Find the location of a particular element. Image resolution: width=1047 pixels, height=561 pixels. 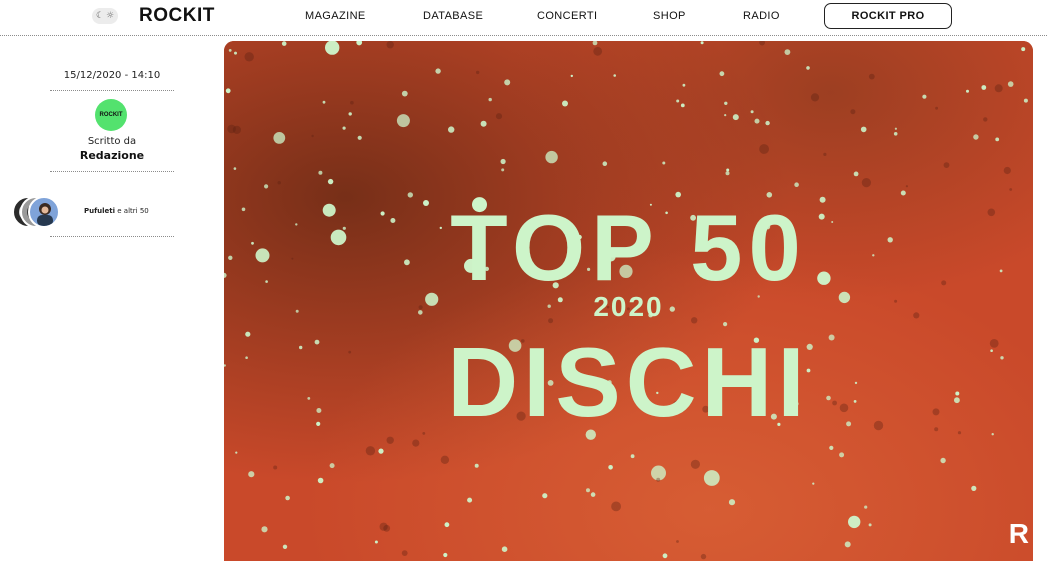

nav-concerti: CONCERTI is located at coordinates (567, 16).